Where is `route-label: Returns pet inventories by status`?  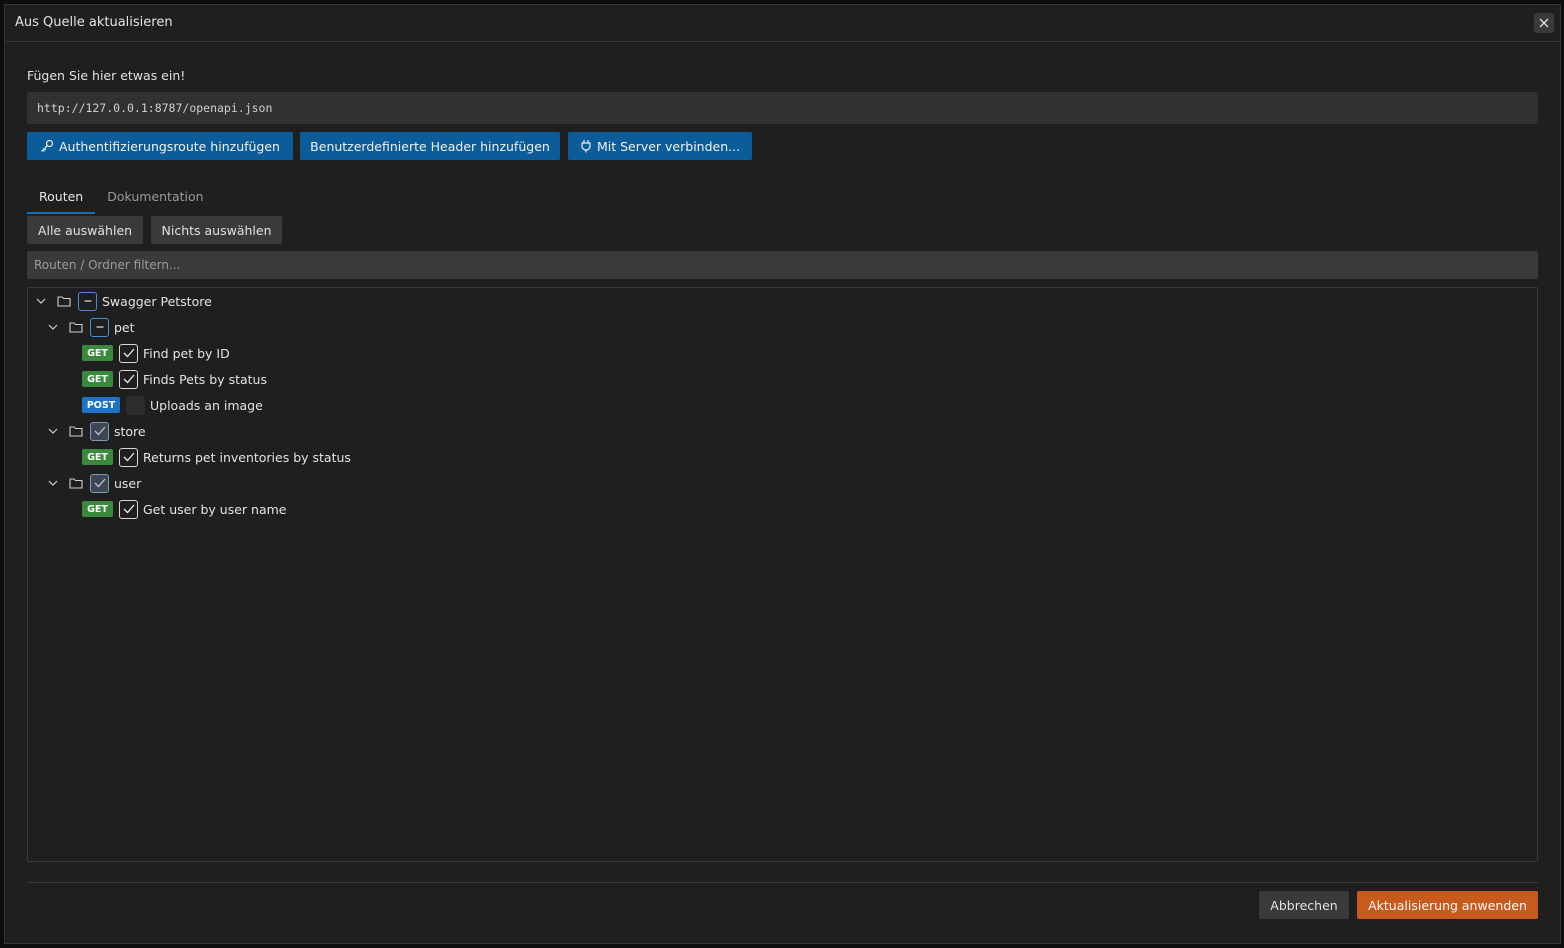 route-label: Returns pet inventories by status is located at coordinates (247, 457).